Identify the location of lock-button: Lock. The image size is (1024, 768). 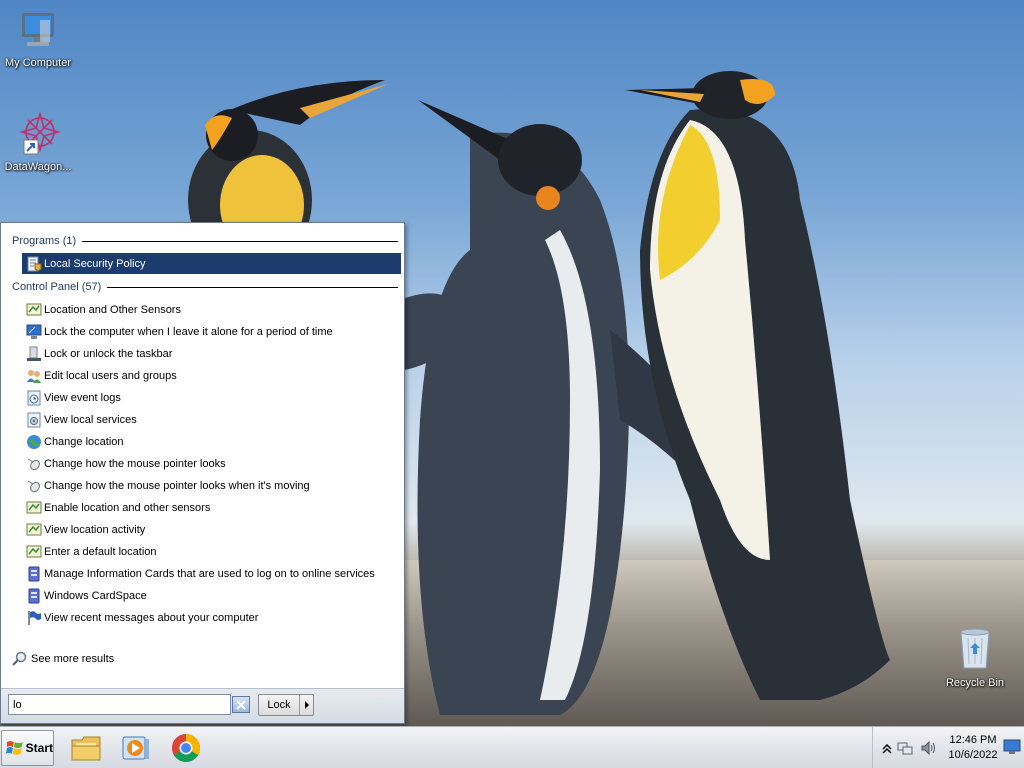
(286, 705).